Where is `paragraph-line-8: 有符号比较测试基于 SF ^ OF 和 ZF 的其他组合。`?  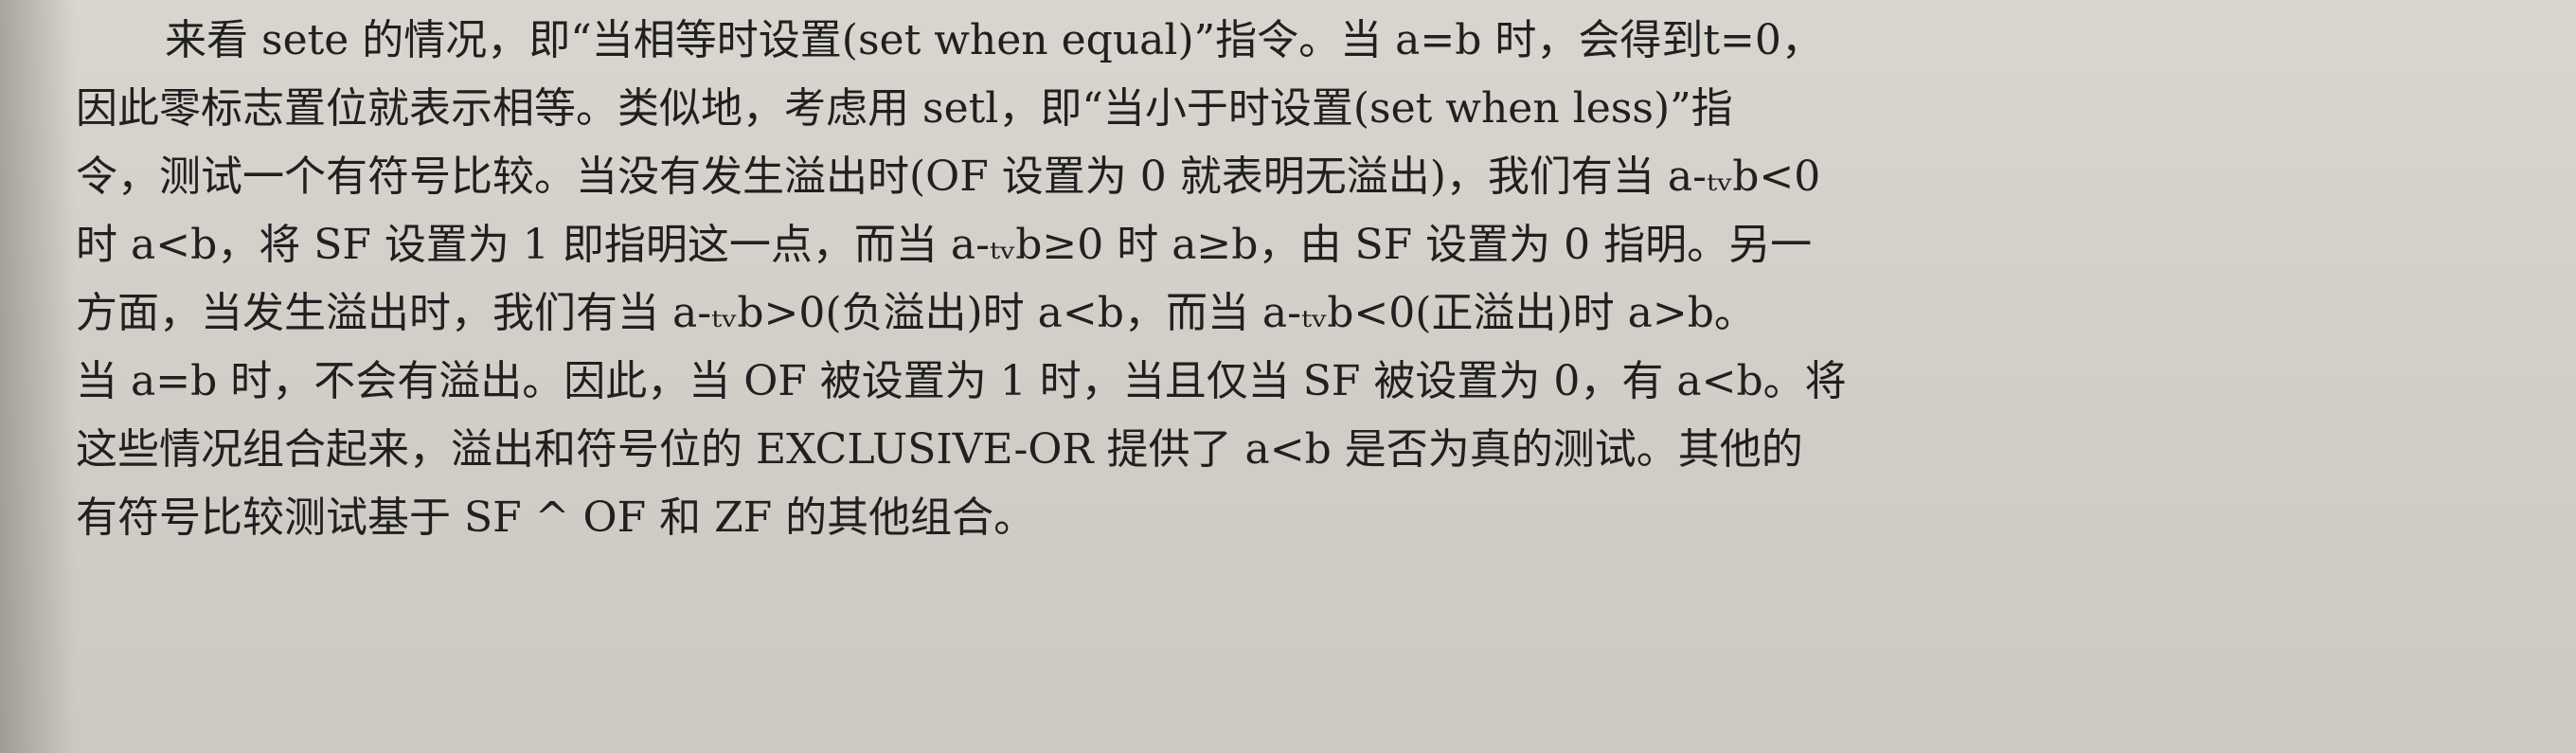 paragraph-line-8: 有符号比较测试基于 SF ^ OF 和 ZF 的其他组合。 is located at coordinates (556, 517).